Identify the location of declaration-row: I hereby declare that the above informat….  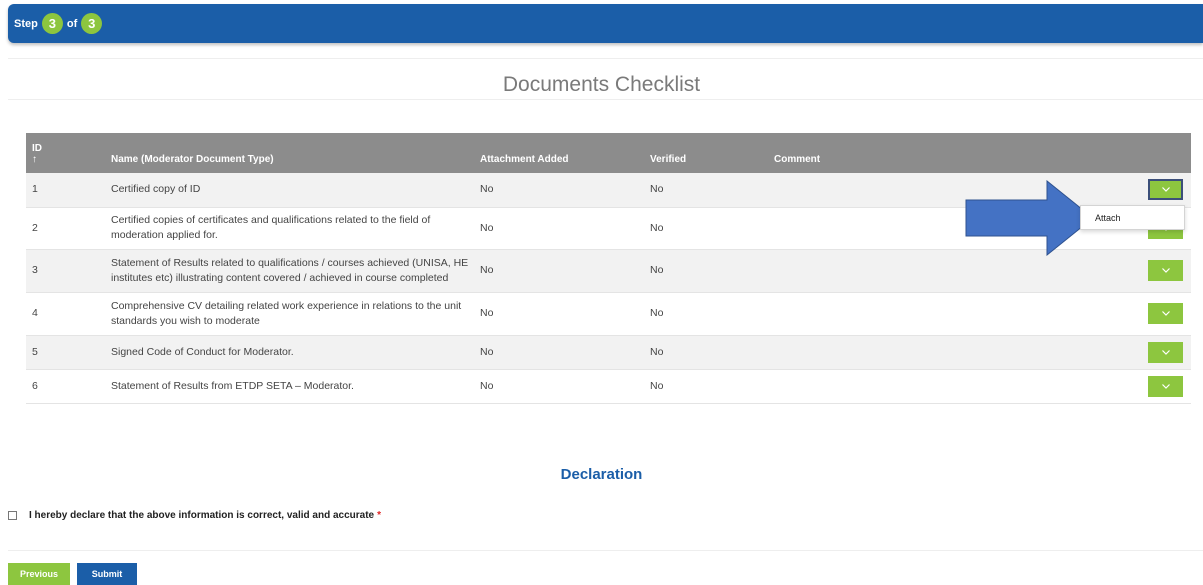
(194, 515).